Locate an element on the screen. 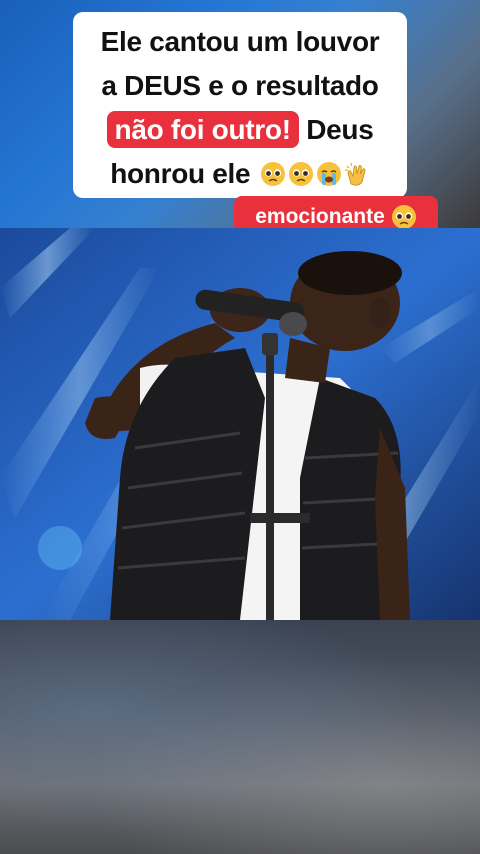 This screenshot has height=854, width=480. caption-line-4: honrou ele is located at coordinates (240, 174).